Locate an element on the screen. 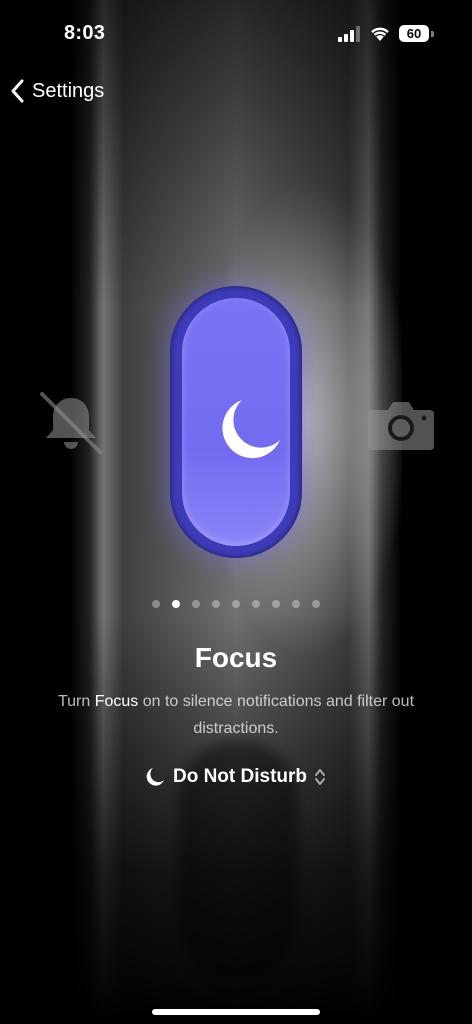 This screenshot has height=1024, width=472. back-button: Settings is located at coordinates (56, 91).